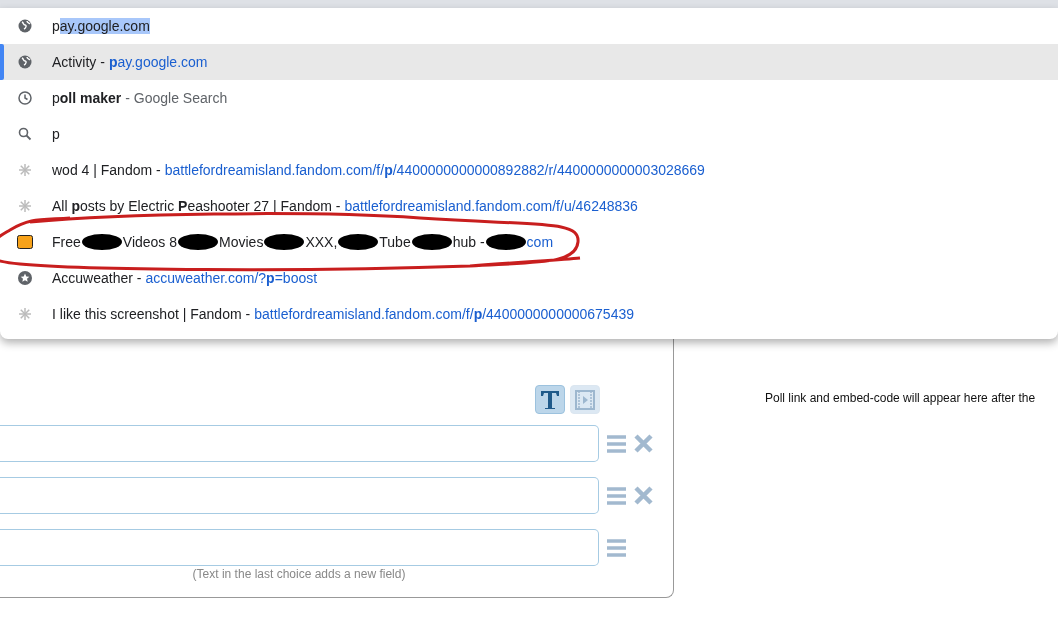 The width and height of the screenshot is (1058, 617). What do you see at coordinates (66, 242) in the screenshot?
I see `suggestion-text: Free` at bounding box center [66, 242].